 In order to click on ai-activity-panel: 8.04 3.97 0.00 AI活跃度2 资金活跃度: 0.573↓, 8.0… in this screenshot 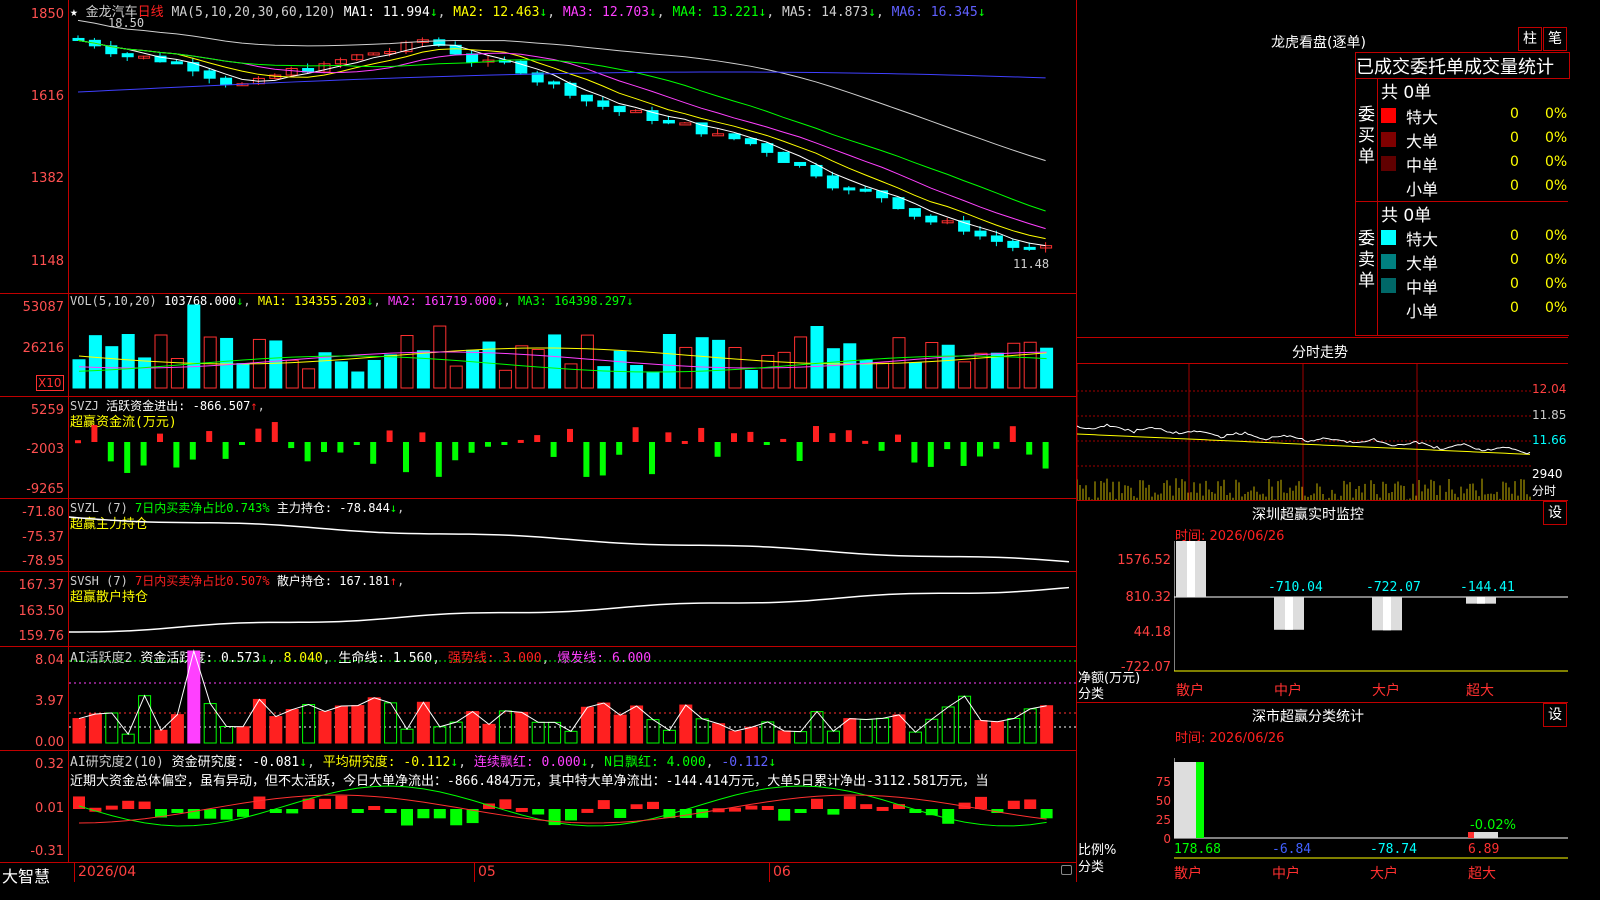, I will do `click(538, 698)`.